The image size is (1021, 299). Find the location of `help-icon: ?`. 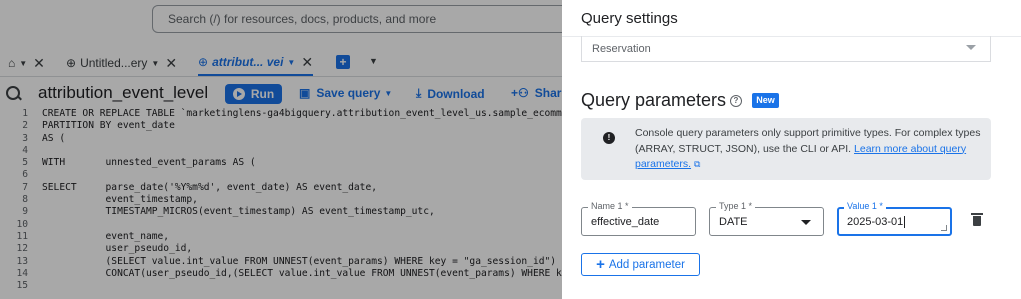

help-icon: ? is located at coordinates (736, 101).